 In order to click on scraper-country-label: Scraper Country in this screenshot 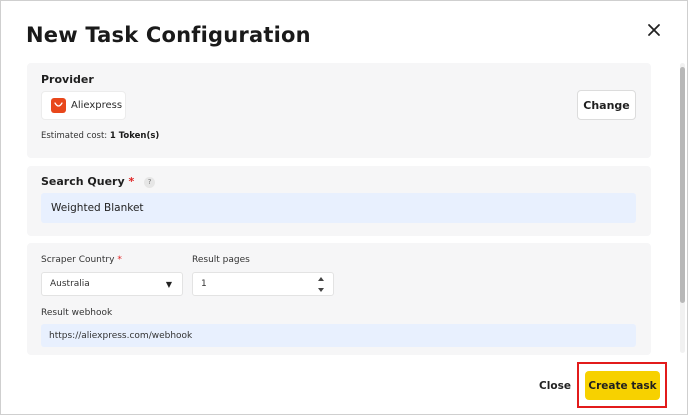, I will do `click(78, 260)`.